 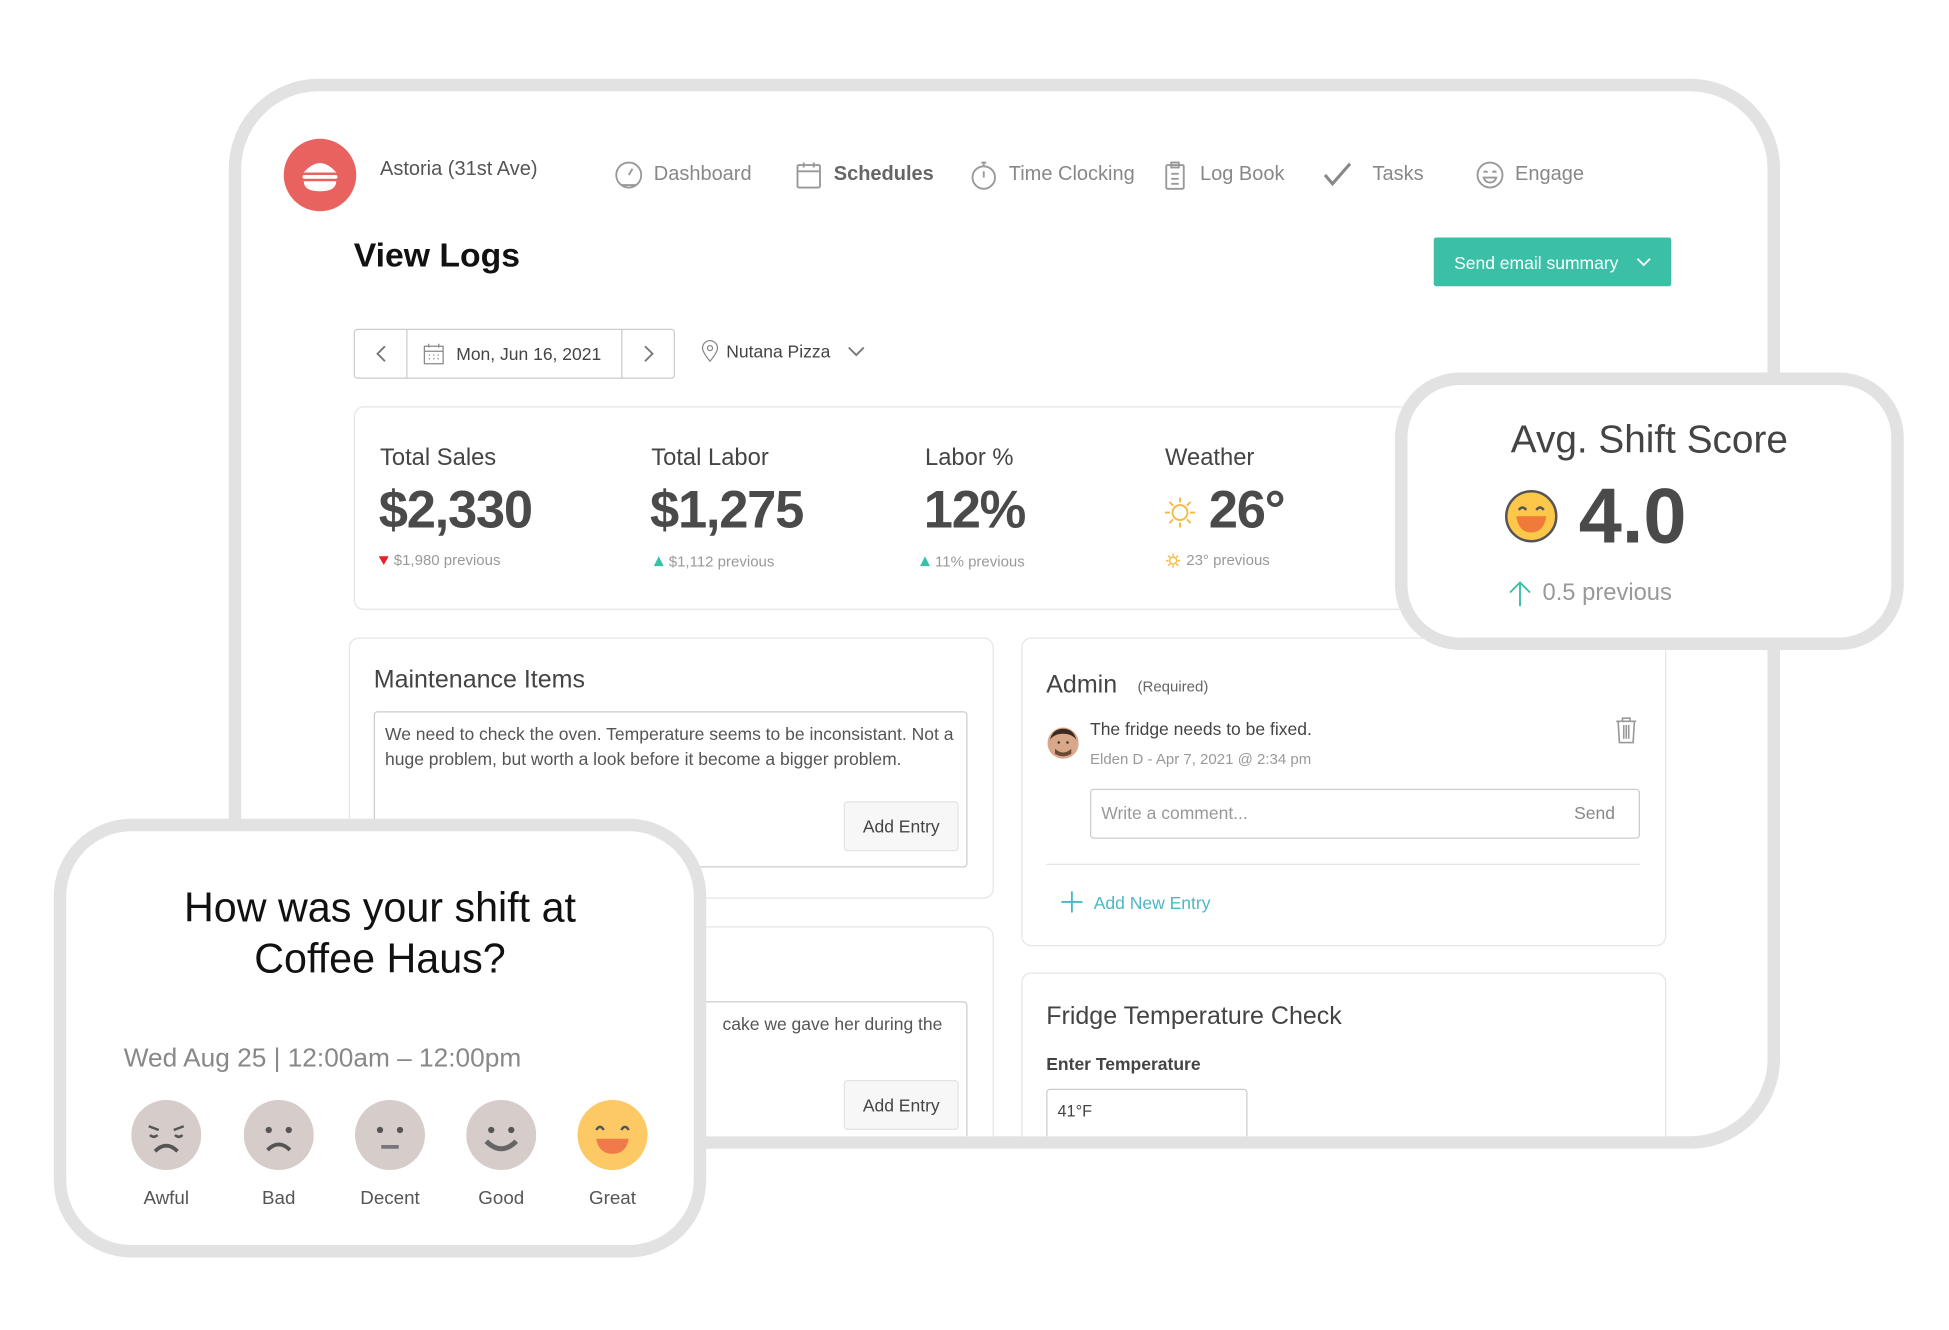 I want to click on chevron-left-icon, so click(x=380, y=353).